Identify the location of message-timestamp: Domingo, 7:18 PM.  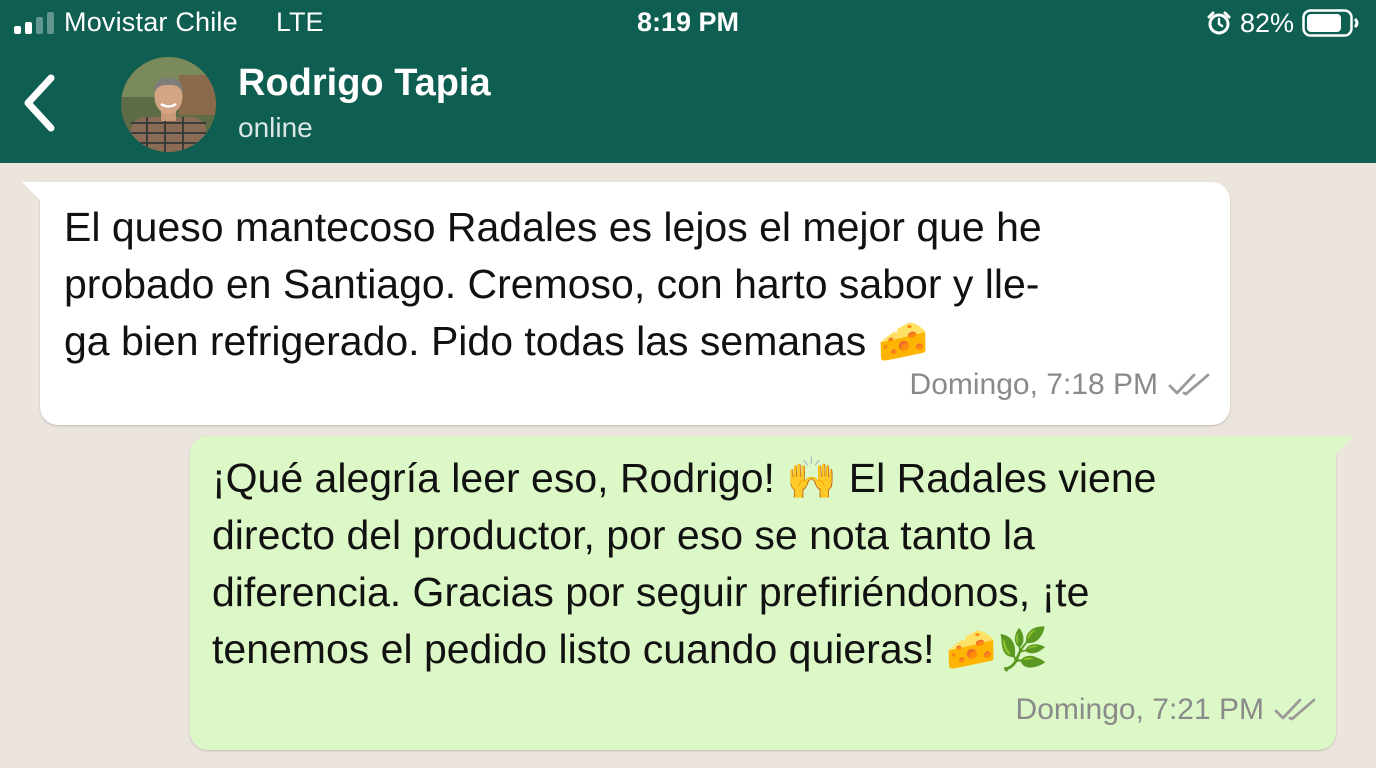
(1033, 384).